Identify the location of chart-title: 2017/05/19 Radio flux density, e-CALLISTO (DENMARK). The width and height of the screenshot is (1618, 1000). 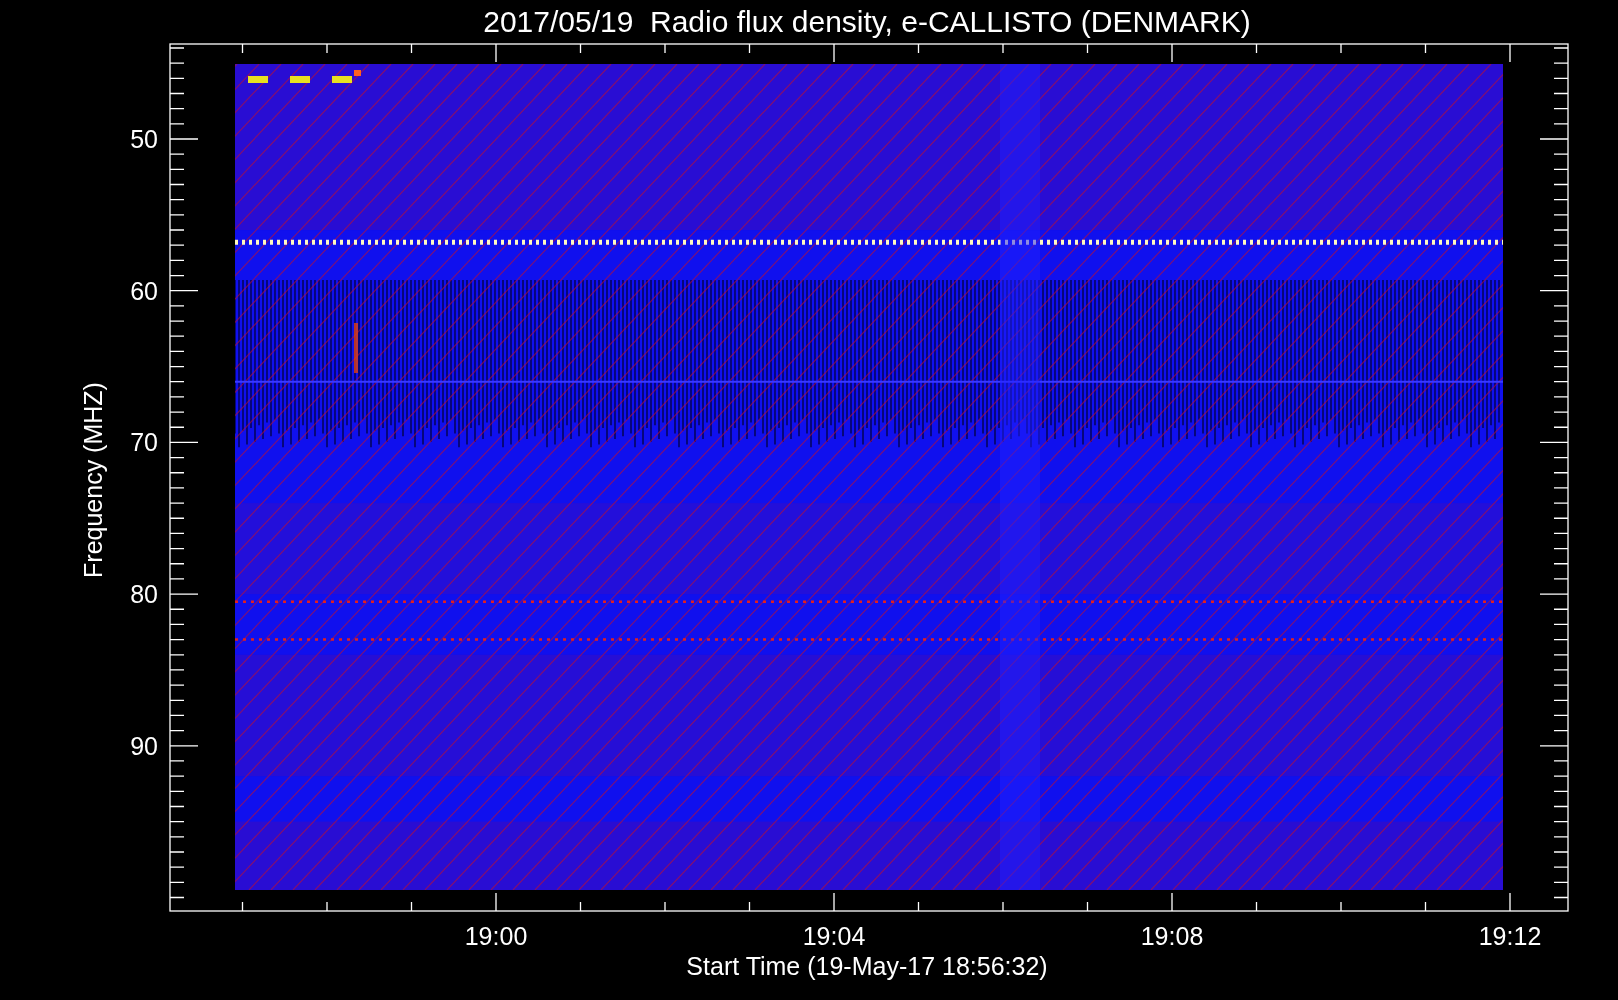
(867, 21).